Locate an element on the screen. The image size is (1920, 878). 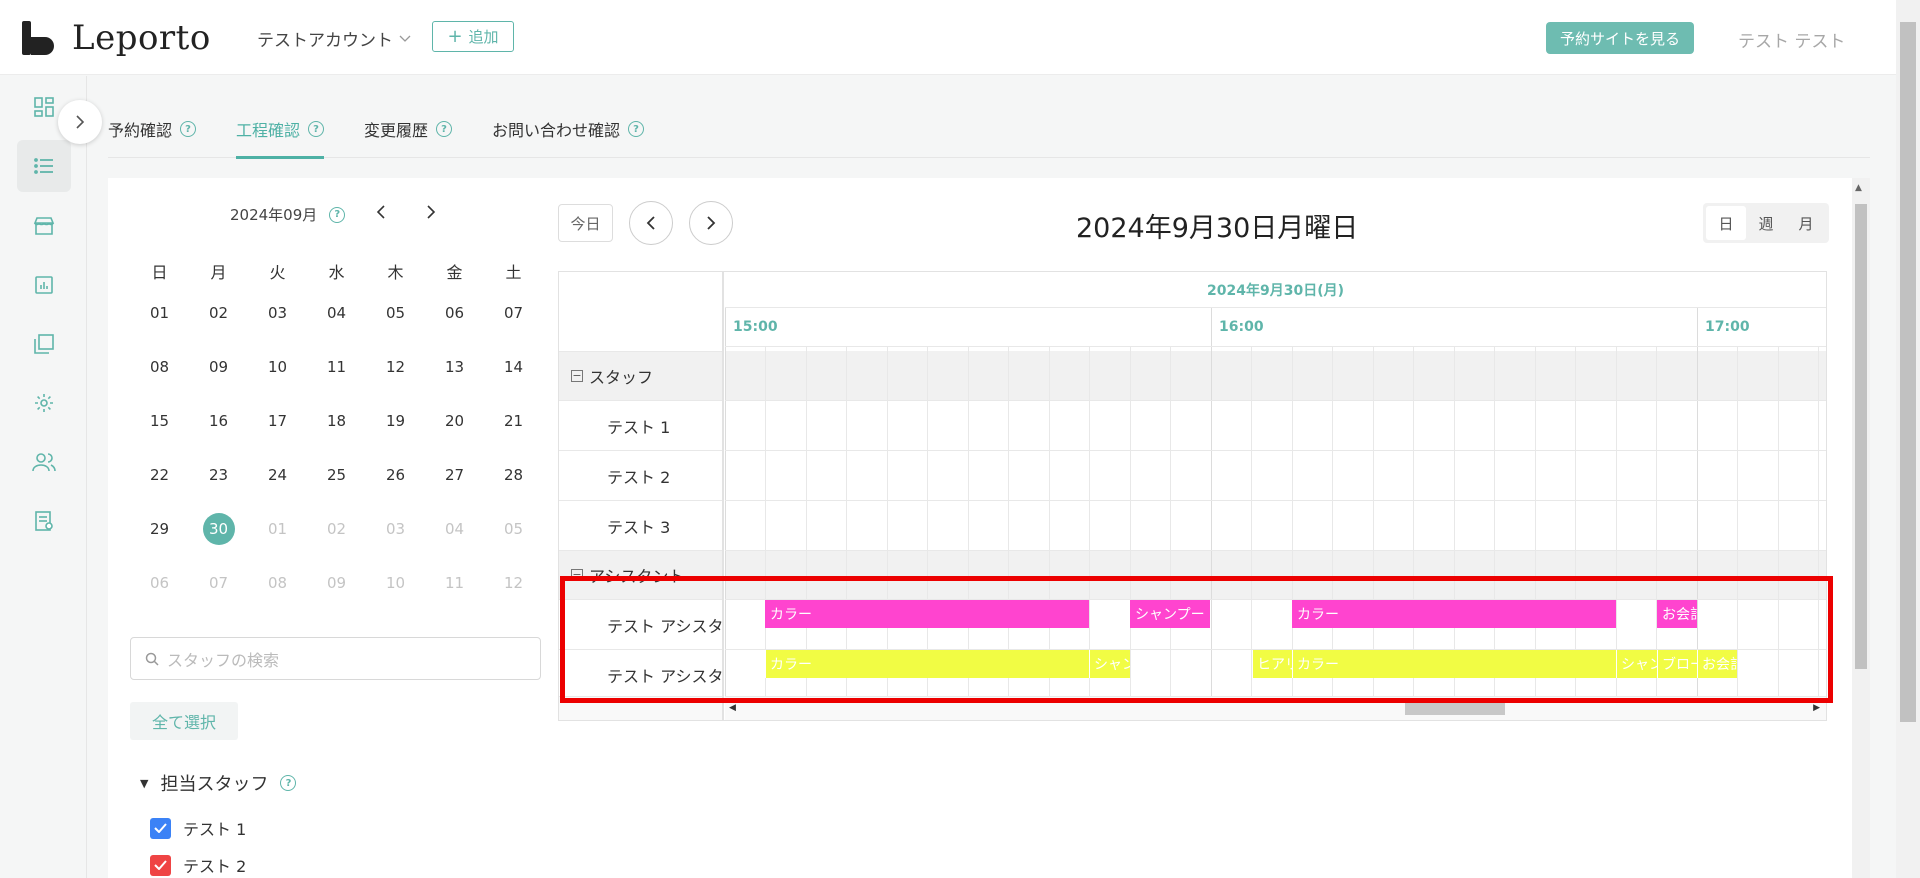
scroll-left-arrow-icon: ◀ is located at coordinates (732, 708).